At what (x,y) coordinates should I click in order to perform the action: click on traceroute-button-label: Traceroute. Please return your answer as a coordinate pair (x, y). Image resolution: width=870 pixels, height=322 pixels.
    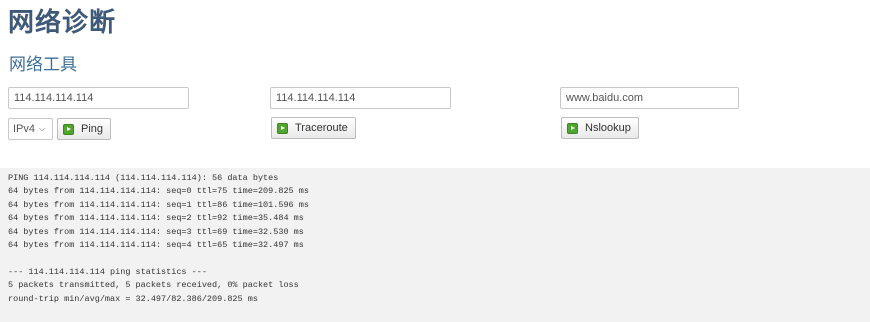
    Looking at the image, I should click on (321, 128).